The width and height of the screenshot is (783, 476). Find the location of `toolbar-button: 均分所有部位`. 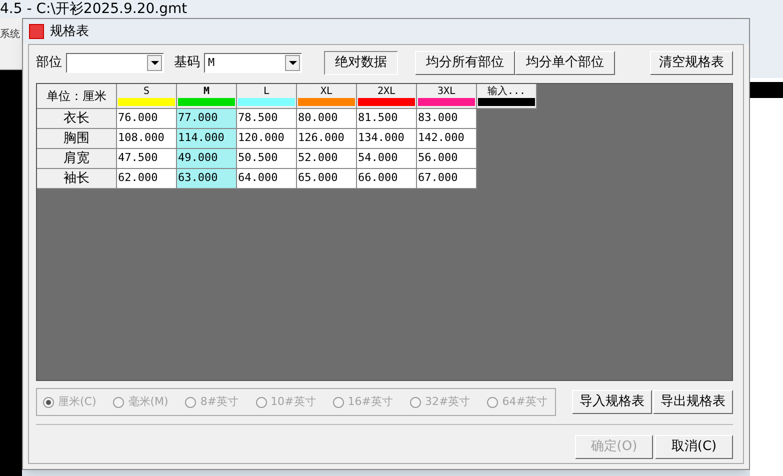

toolbar-button: 均分所有部位 is located at coordinates (465, 63).